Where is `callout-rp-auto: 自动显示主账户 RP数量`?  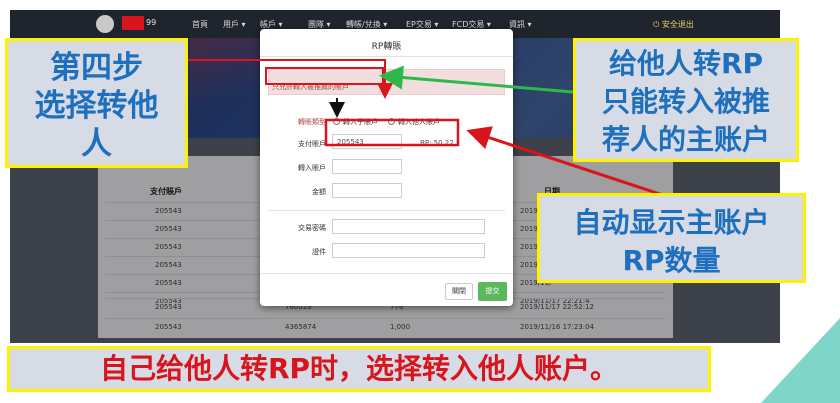 callout-rp-auto: 自动显示主账户 RP数量 is located at coordinates (671, 238).